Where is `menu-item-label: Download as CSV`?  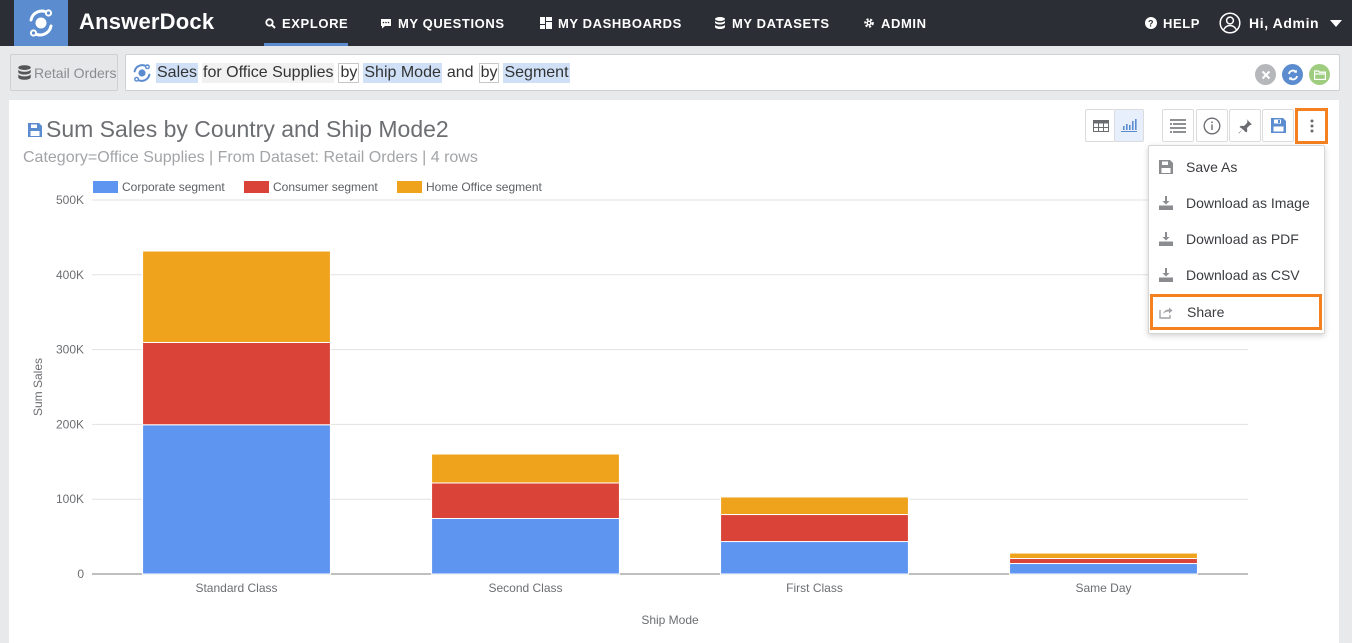 menu-item-label: Download as CSV is located at coordinates (1243, 275).